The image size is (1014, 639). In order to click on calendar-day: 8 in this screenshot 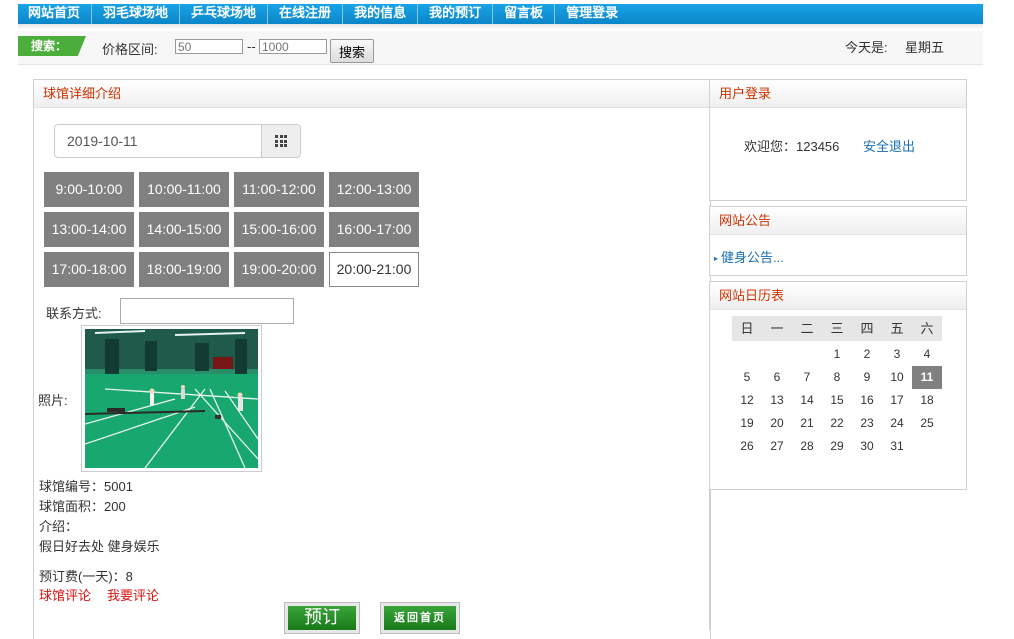, I will do `click(837, 377)`.